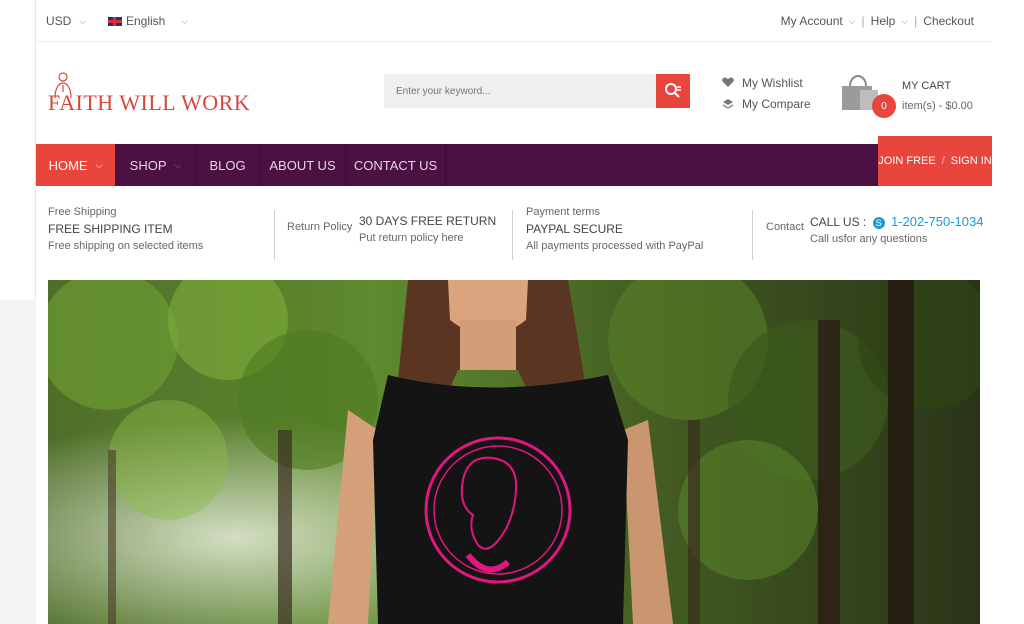 The height and width of the screenshot is (624, 1024). Describe the element at coordinates (937, 221) in the screenshot. I see `phone-number: 1-202-750-1034` at that location.